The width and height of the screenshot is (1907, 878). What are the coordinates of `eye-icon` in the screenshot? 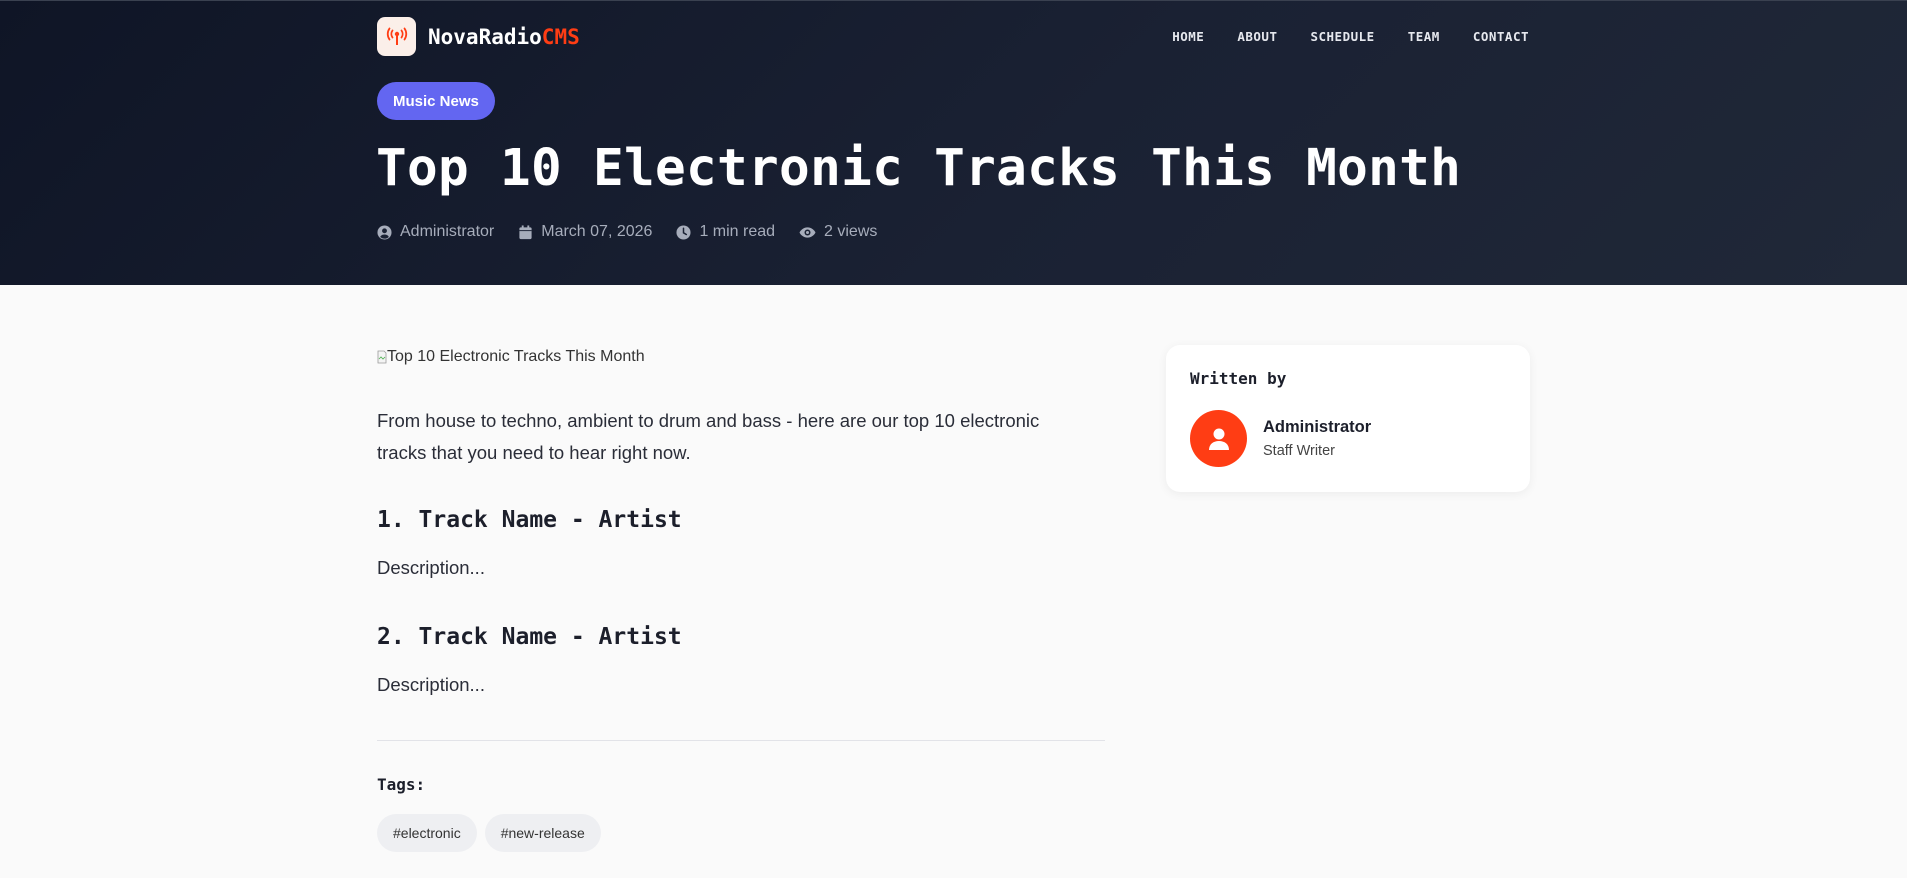 It's located at (807, 232).